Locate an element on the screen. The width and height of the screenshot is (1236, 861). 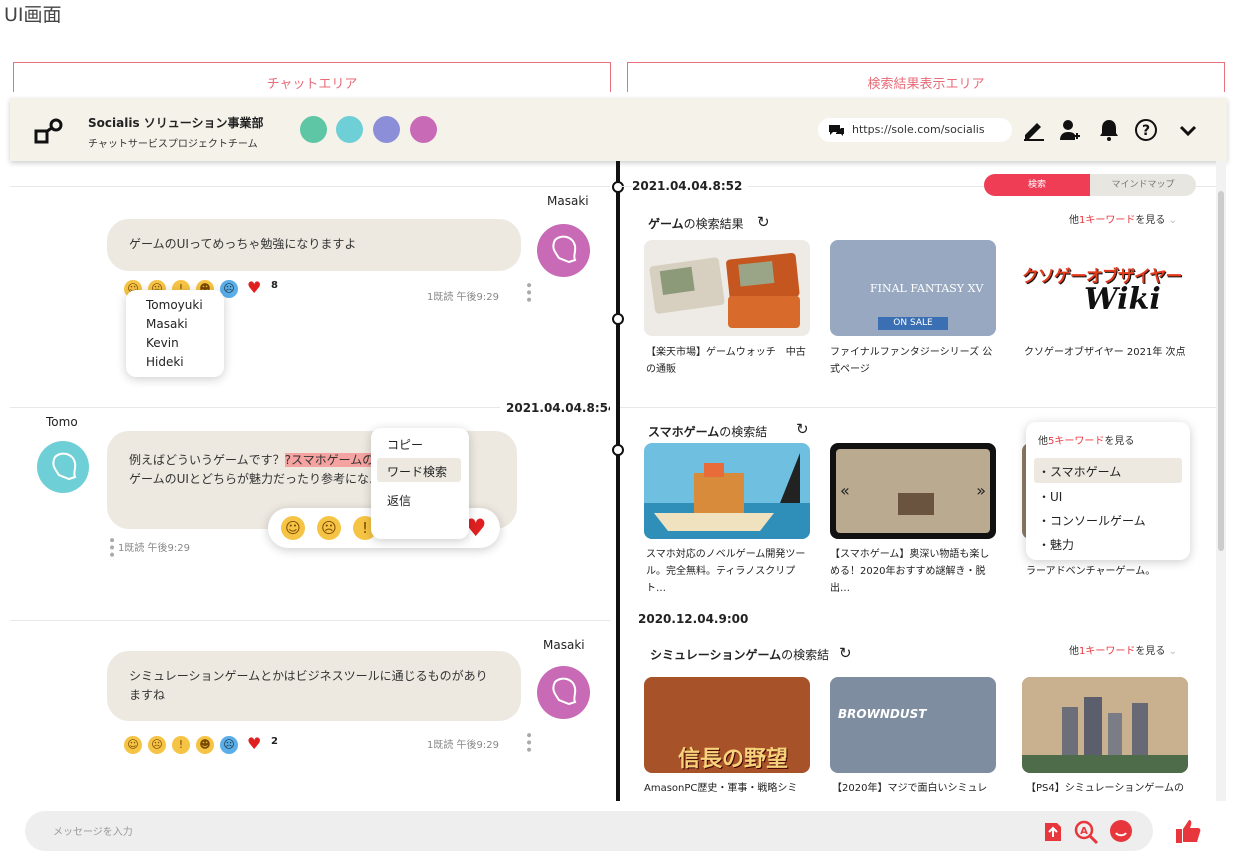
group-title: スマホゲームの検索結 is located at coordinates (707, 431).